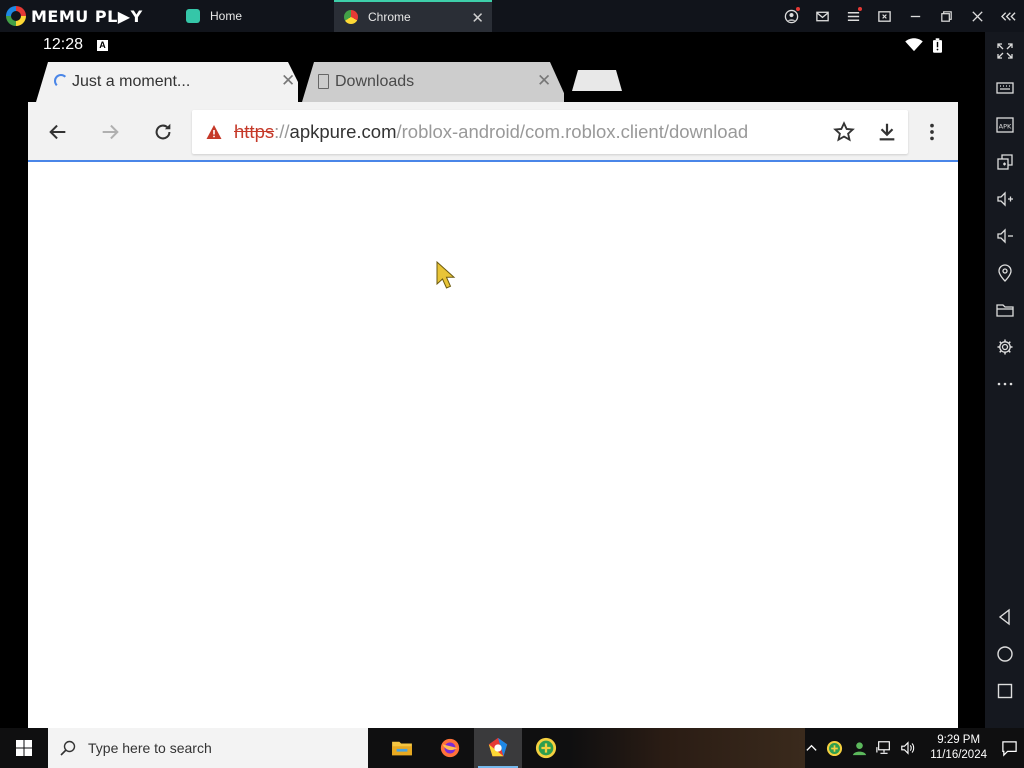 The height and width of the screenshot is (768, 1024). What do you see at coordinates (914, 45) in the screenshot?
I see `wifi-icon` at bounding box center [914, 45].